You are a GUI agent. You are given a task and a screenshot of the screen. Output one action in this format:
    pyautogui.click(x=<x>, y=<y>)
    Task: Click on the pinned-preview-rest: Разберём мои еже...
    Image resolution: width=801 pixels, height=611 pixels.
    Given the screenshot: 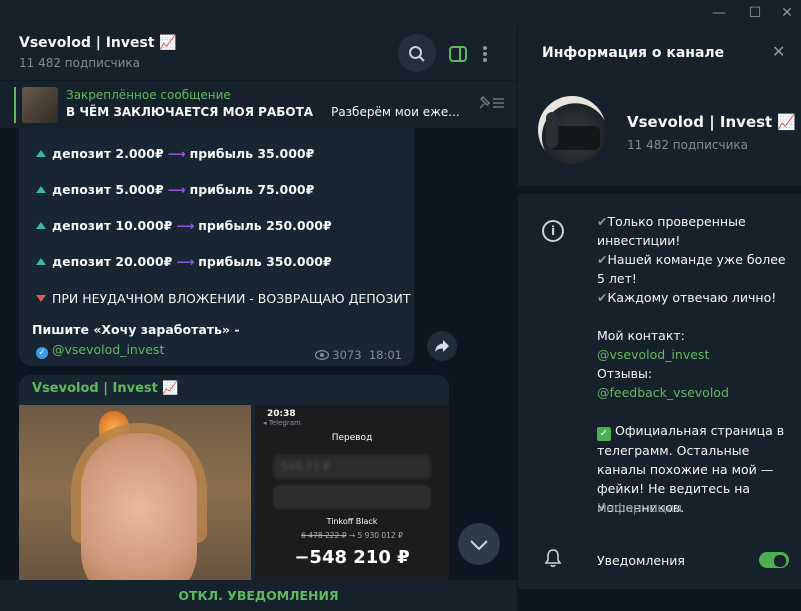 What is the action you would take?
    pyautogui.click(x=395, y=112)
    